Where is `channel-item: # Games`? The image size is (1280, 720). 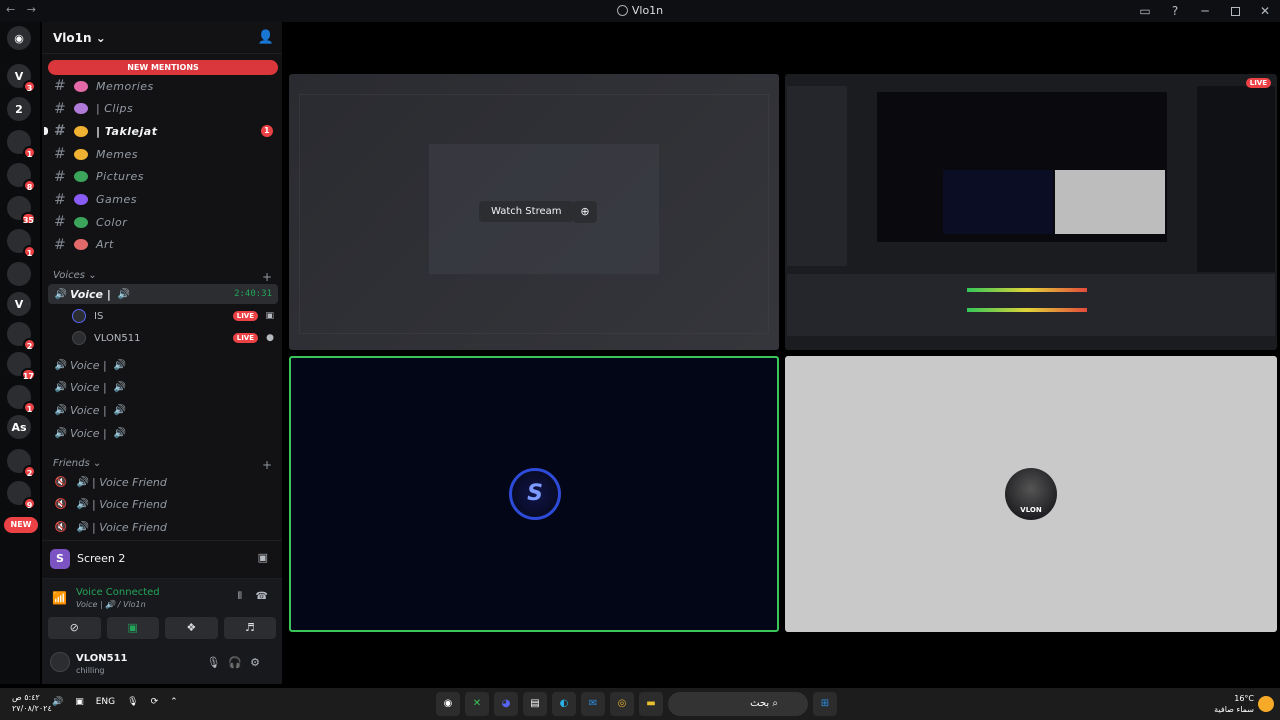 channel-item: # Games is located at coordinates (166, 200).